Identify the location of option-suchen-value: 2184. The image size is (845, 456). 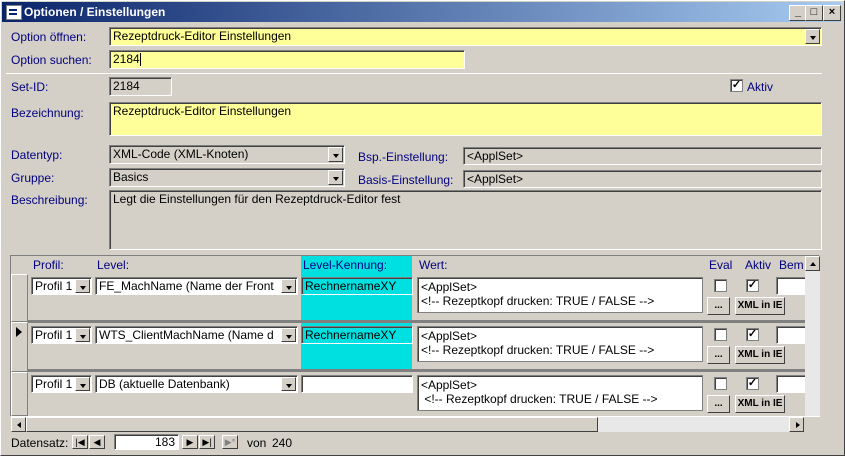
(126, 59).